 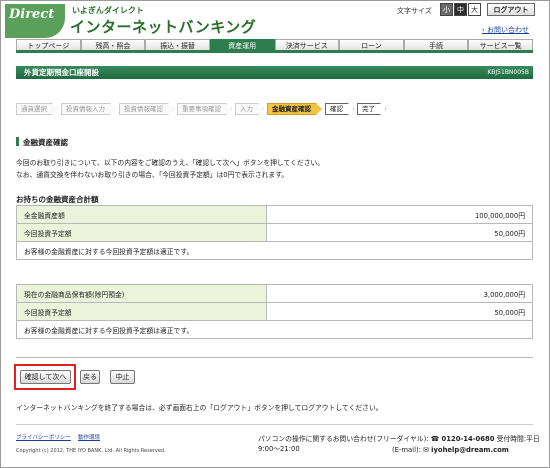 I want to click on section-heading: 金融資産確認, so click(x=42, y=142).